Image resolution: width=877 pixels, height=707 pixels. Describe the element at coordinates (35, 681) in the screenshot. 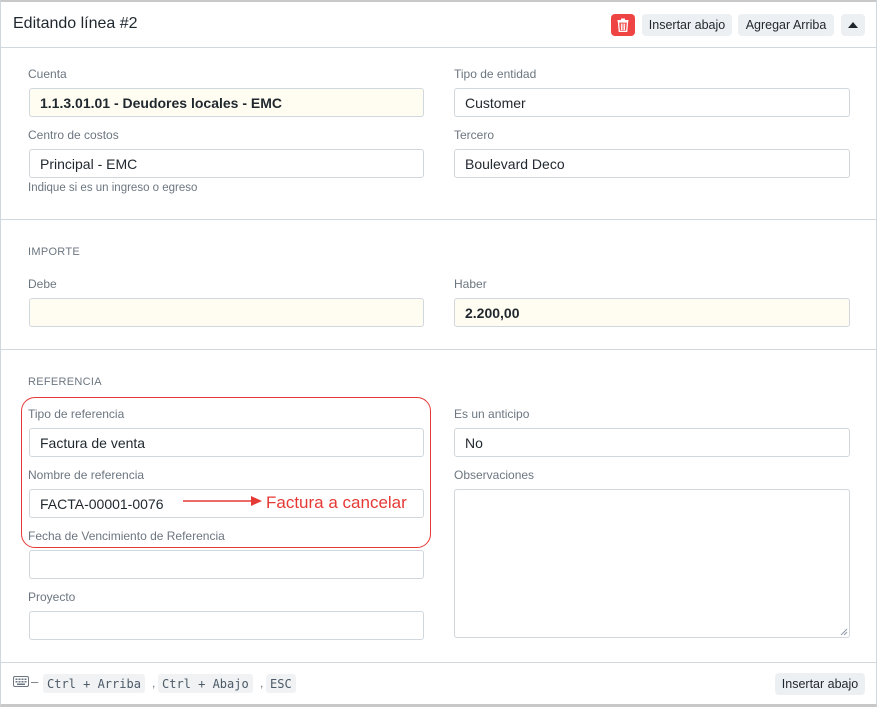

I see `shortcut-dash: –` at that location.